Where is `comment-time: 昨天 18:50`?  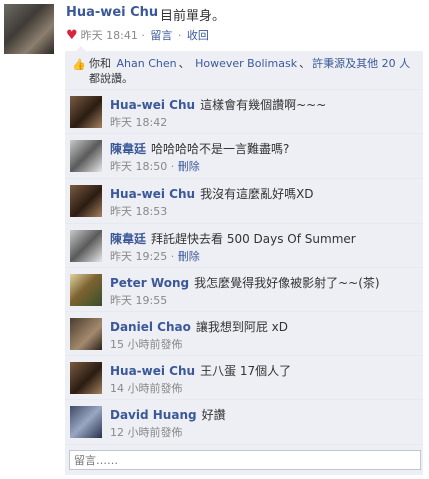
comment-time: 昨天 18:50 is located at coordinates (138, 166).